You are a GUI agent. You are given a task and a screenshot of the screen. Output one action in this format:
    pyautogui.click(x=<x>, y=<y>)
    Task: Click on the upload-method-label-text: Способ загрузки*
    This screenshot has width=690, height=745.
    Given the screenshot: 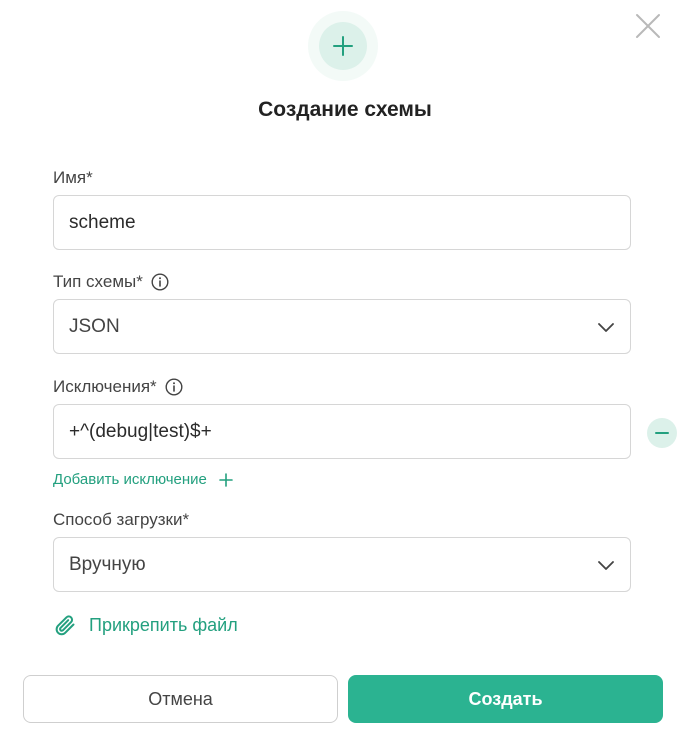 What is the action you would take?
    pyautogui.click(x=121, y=519)
    